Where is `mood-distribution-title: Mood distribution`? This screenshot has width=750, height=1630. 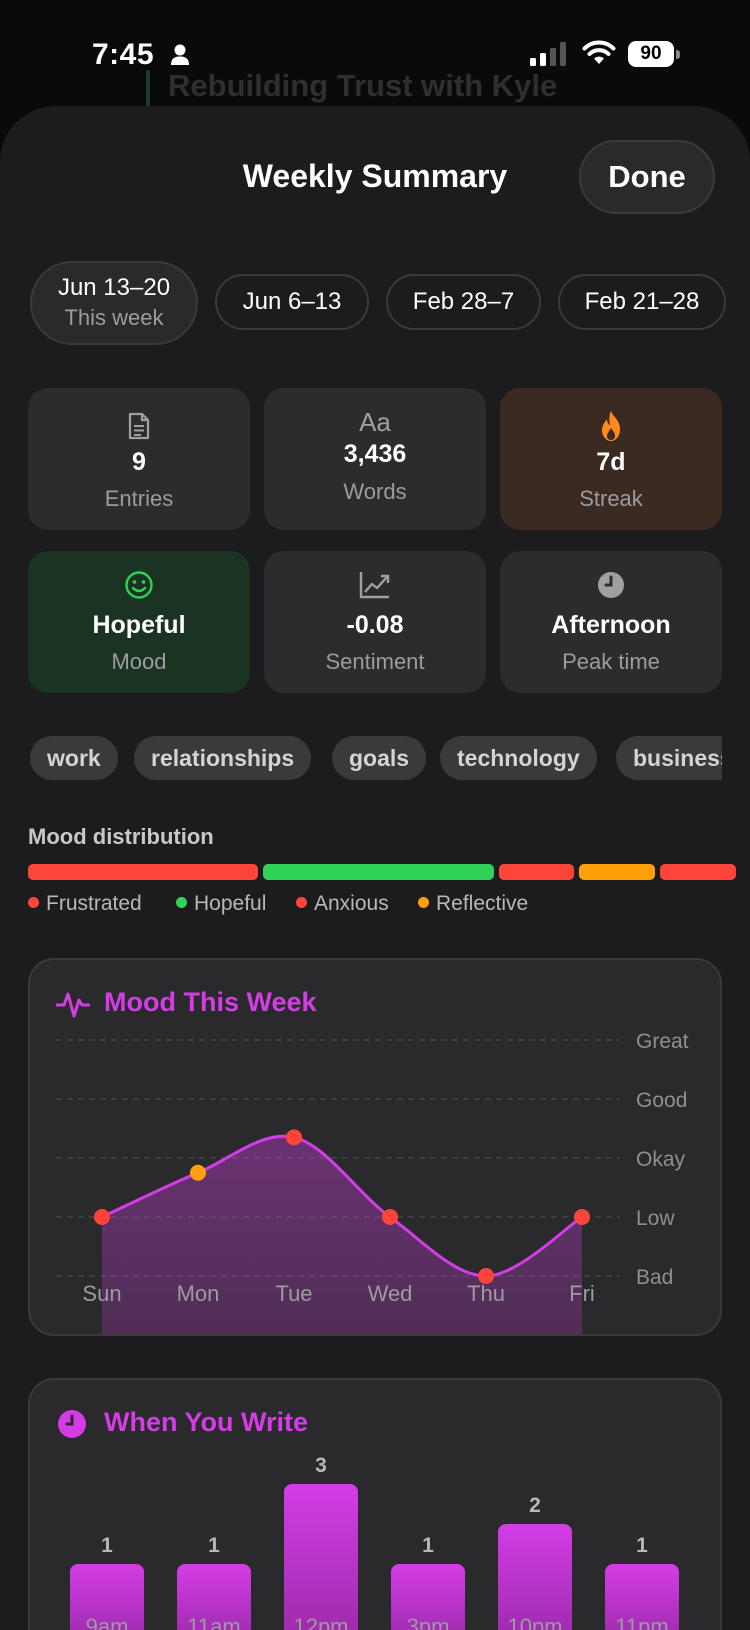 mood-distribution-title: Mood distribution is located at coordinates (121, 836).